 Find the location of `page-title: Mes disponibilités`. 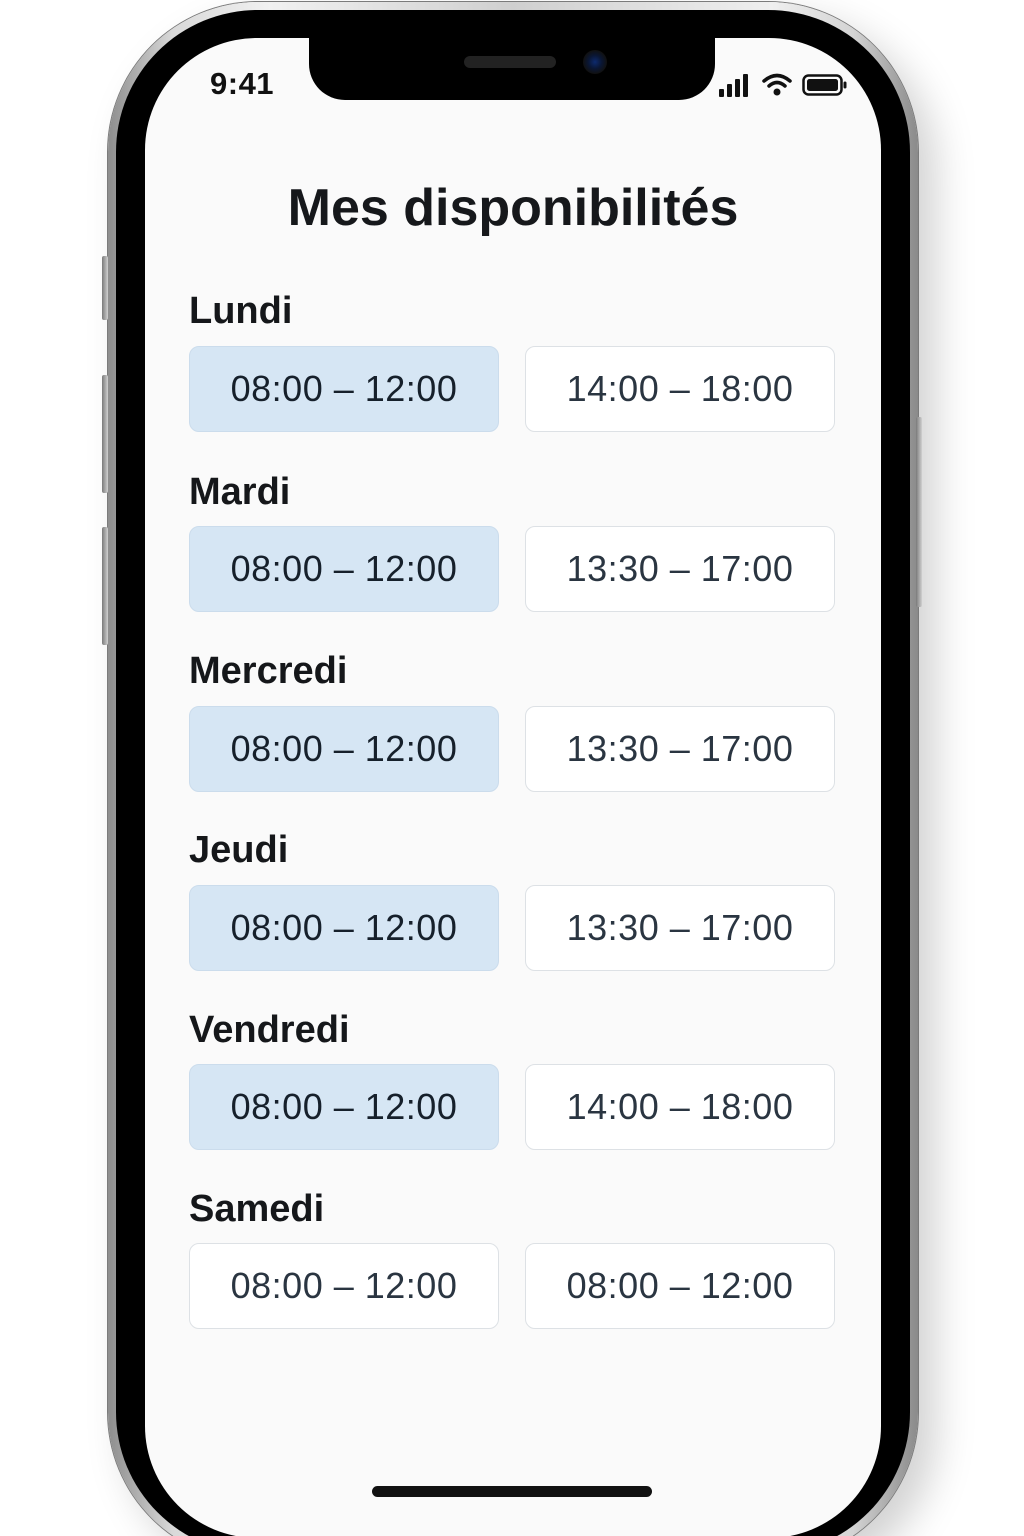

page-title: Mes disponibilités is located at coordinates (513, 208).